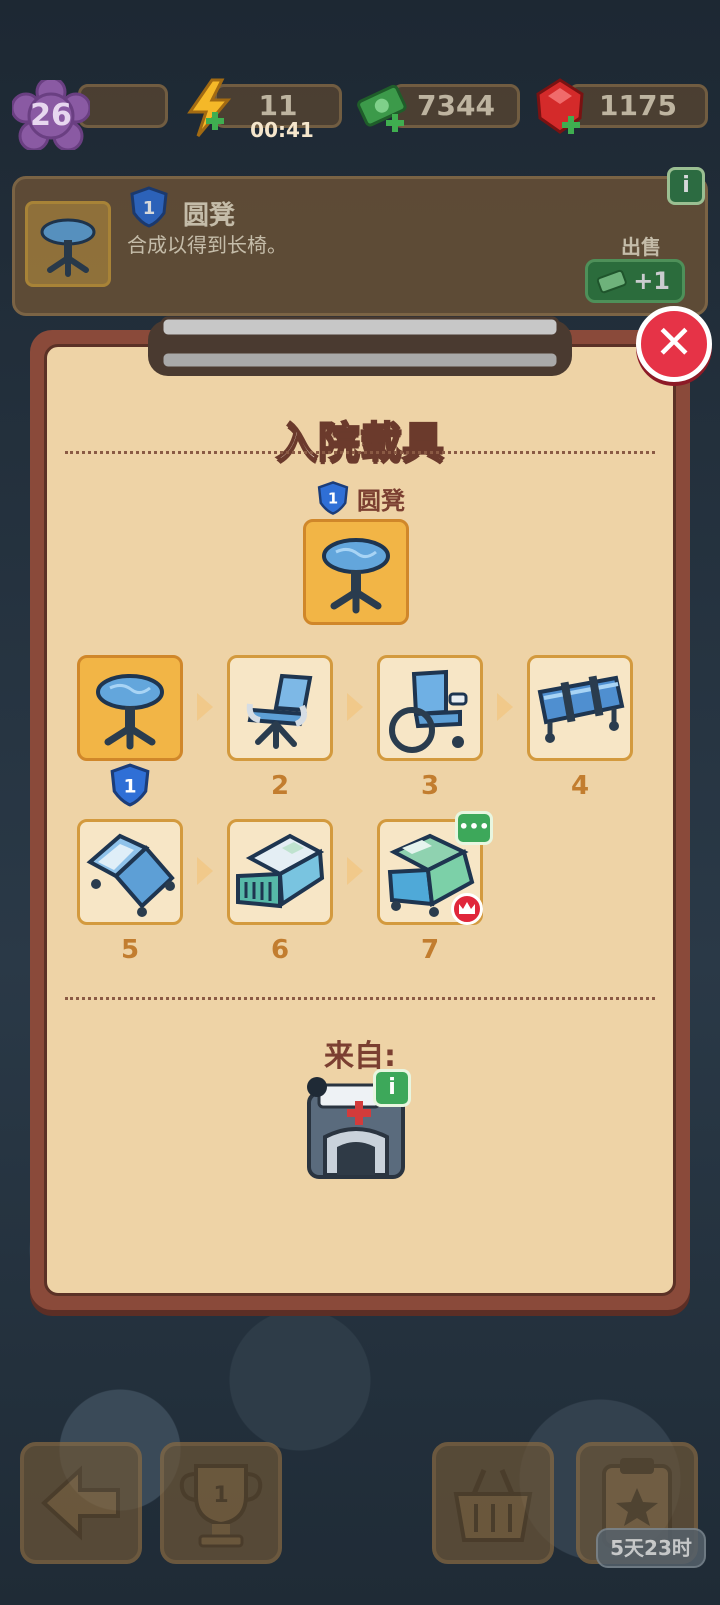 This screenshot has height=1605, width=720. I want to click on item-description: 合成以得到长椅。, so click(207, 245).